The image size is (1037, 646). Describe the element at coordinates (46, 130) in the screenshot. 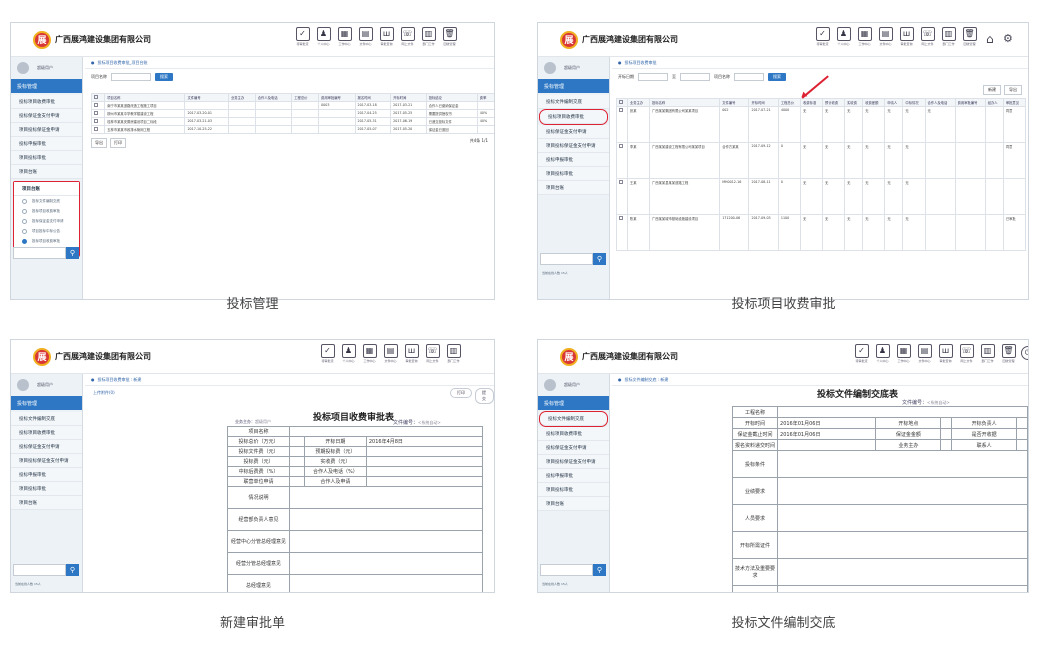

I see `sidebar-item: 项目投标保证金申请` at that location.